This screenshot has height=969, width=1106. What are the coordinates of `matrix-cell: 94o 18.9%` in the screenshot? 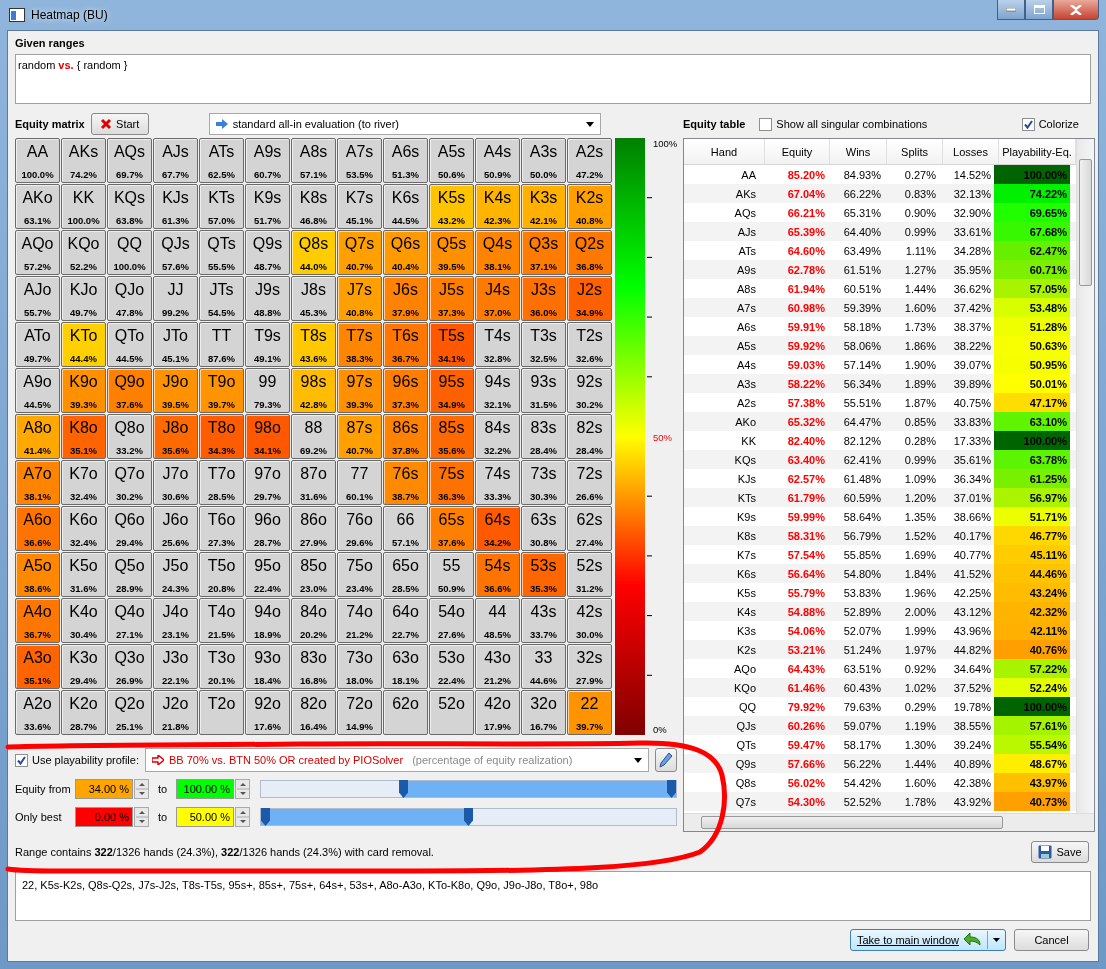 It's located at (267, 620).